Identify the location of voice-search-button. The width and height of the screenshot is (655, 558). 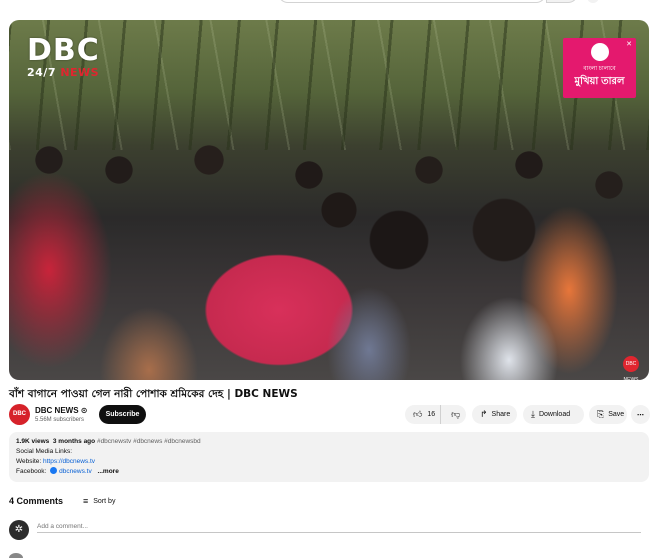
(593, 1).